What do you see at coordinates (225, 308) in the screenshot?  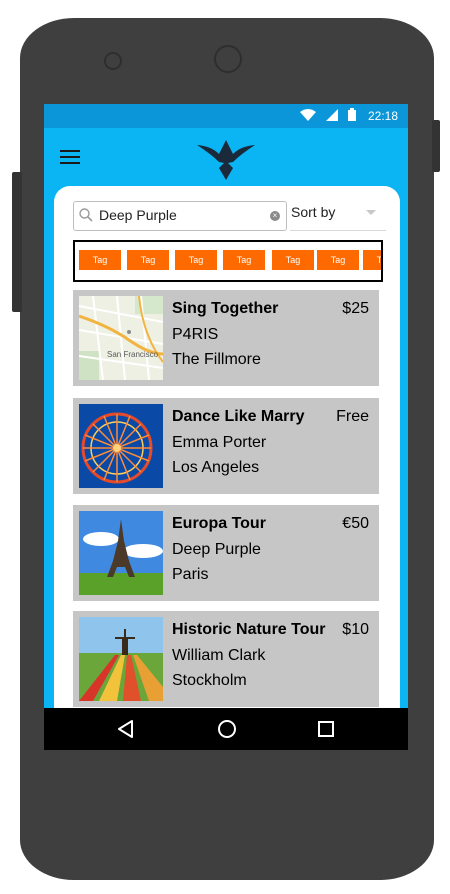 I see `event-title: Sing Together` at bounding box center [225, 308].